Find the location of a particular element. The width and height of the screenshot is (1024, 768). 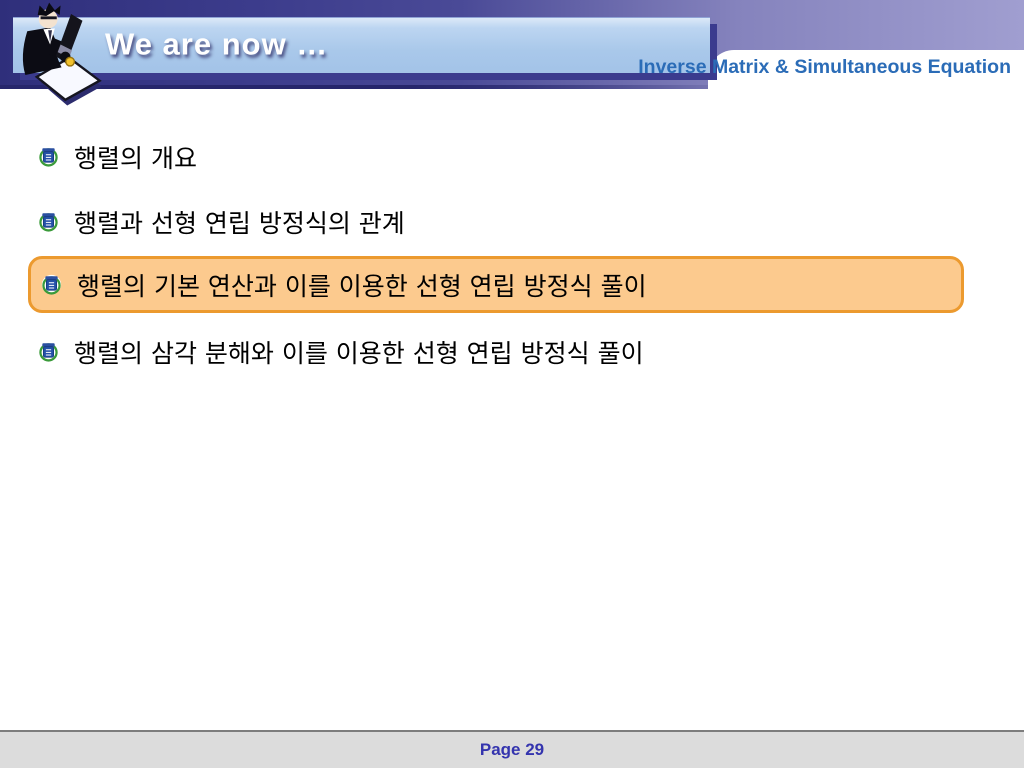

list-item-highlighted: 행렬의 기본 연산과 이를 이용한 선형 연립 방정식 풀이 is located at coordinates (496, 284).